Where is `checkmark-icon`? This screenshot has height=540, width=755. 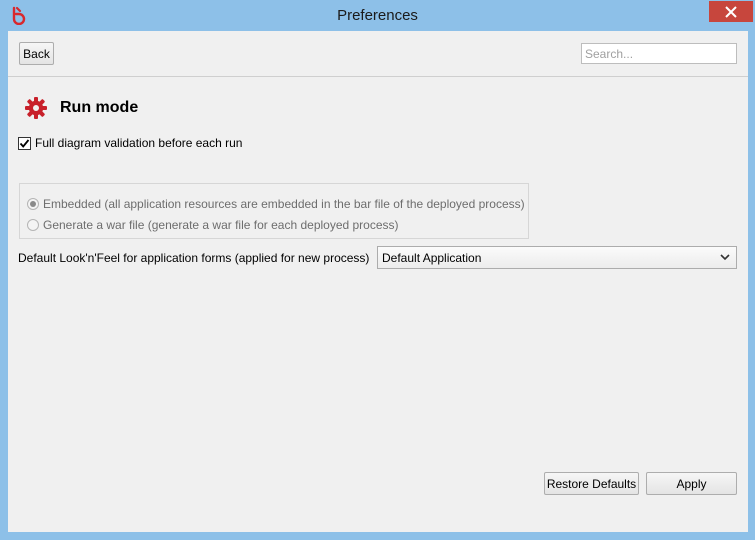 checkmark-icon is located at coordinates (24, 143).